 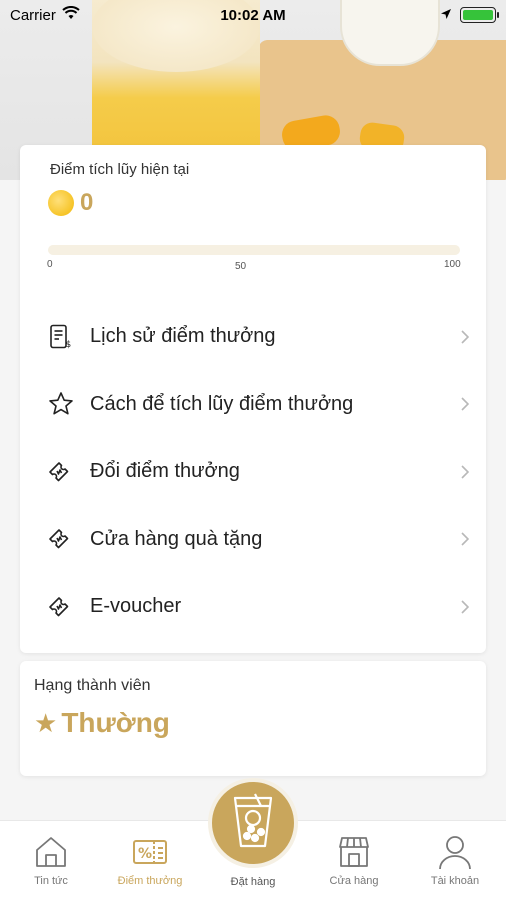 I want to click on nav-tab-news: Tin tức, so click(x=51, y=860).